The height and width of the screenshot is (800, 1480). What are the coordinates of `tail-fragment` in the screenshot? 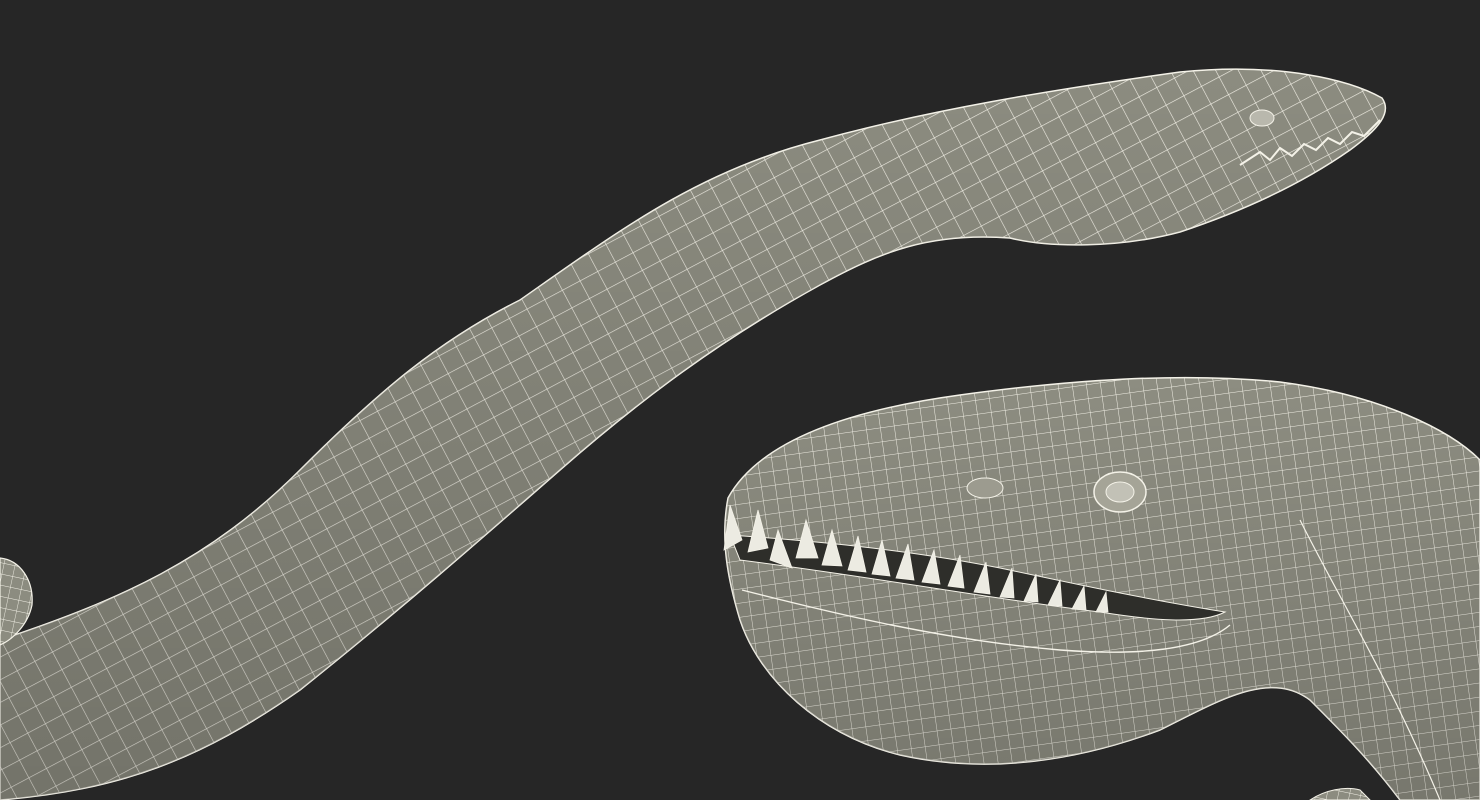 It's located at (1340, 793).